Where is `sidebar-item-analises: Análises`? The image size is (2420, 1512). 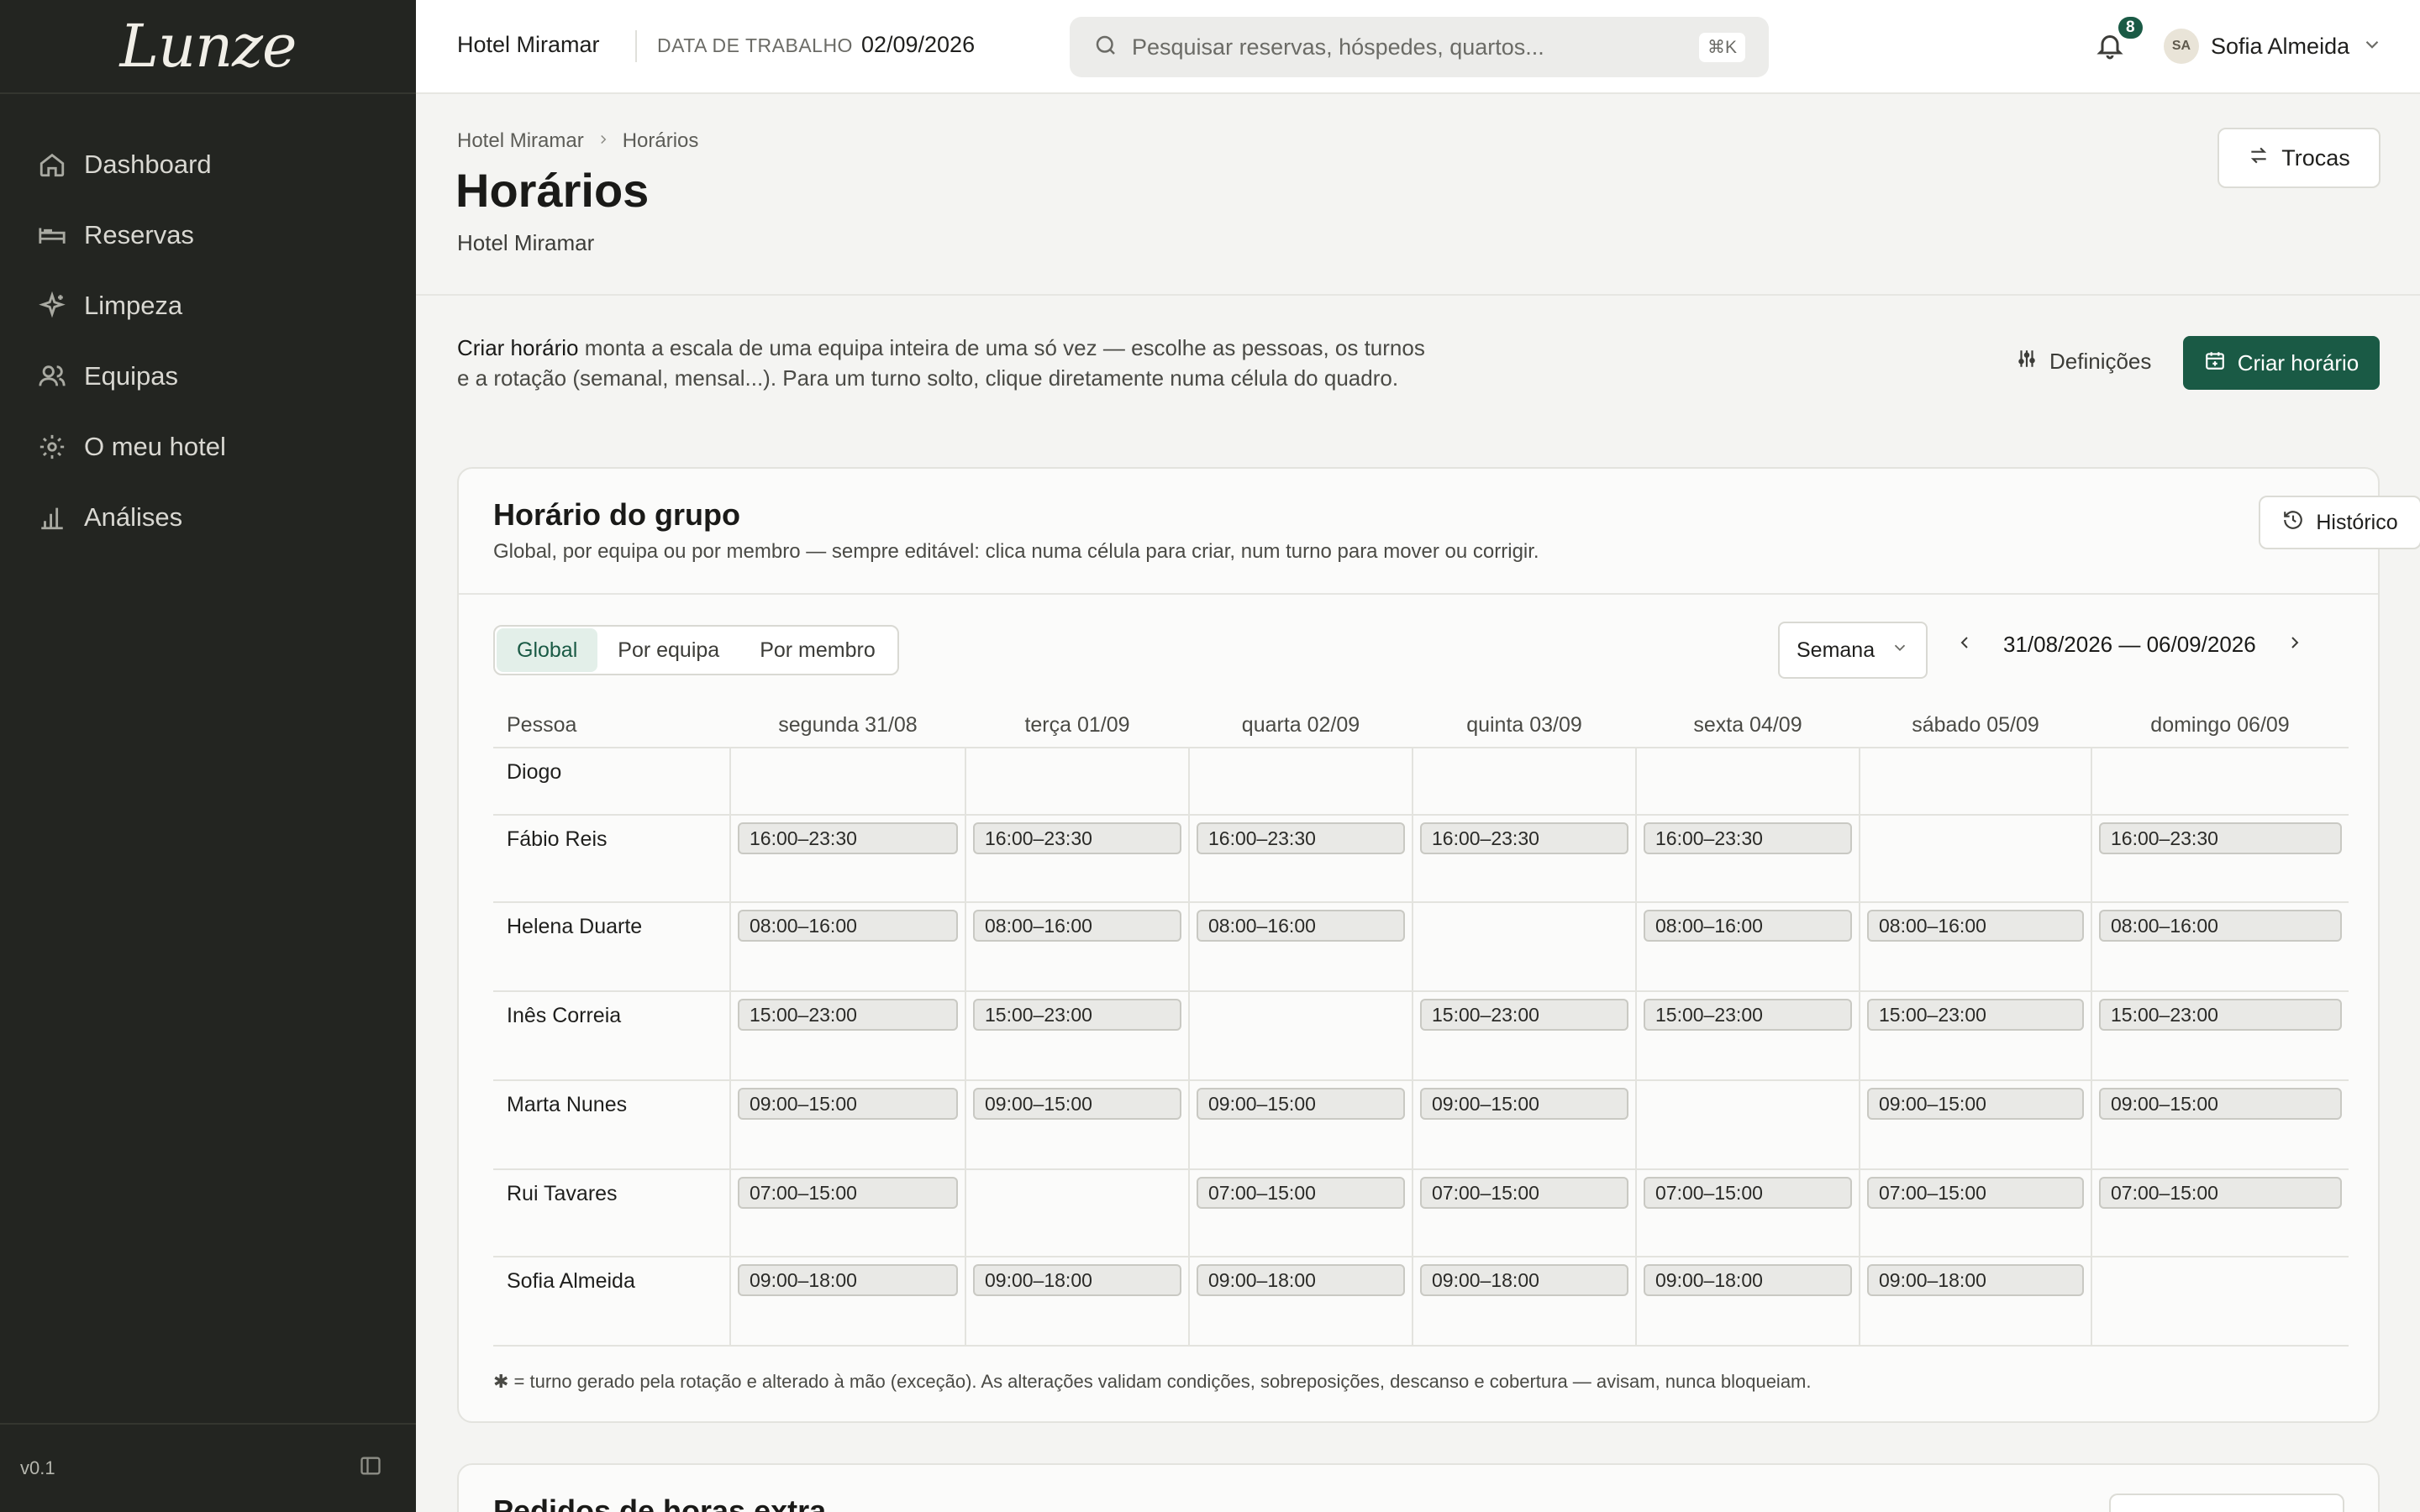 sidebar-item-analises: Análises is located at coordinates (208, 517).